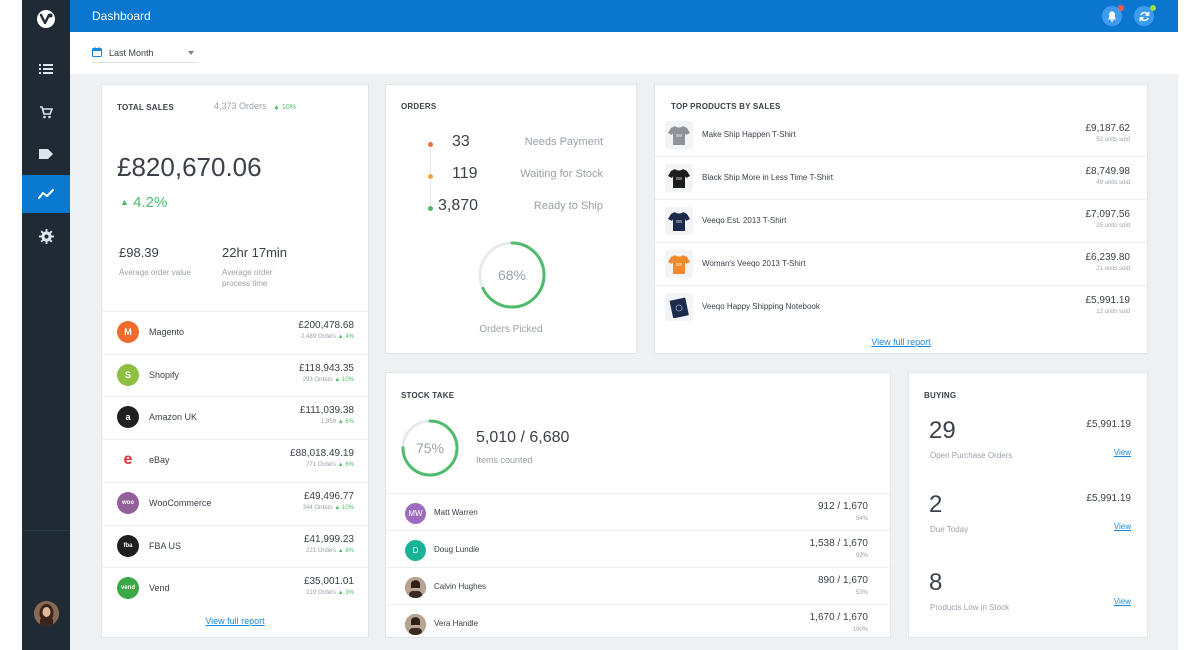 This screenshot has height=650, width=1200. I want to click on person-count: 890 / 1,670, so click(842, 580).